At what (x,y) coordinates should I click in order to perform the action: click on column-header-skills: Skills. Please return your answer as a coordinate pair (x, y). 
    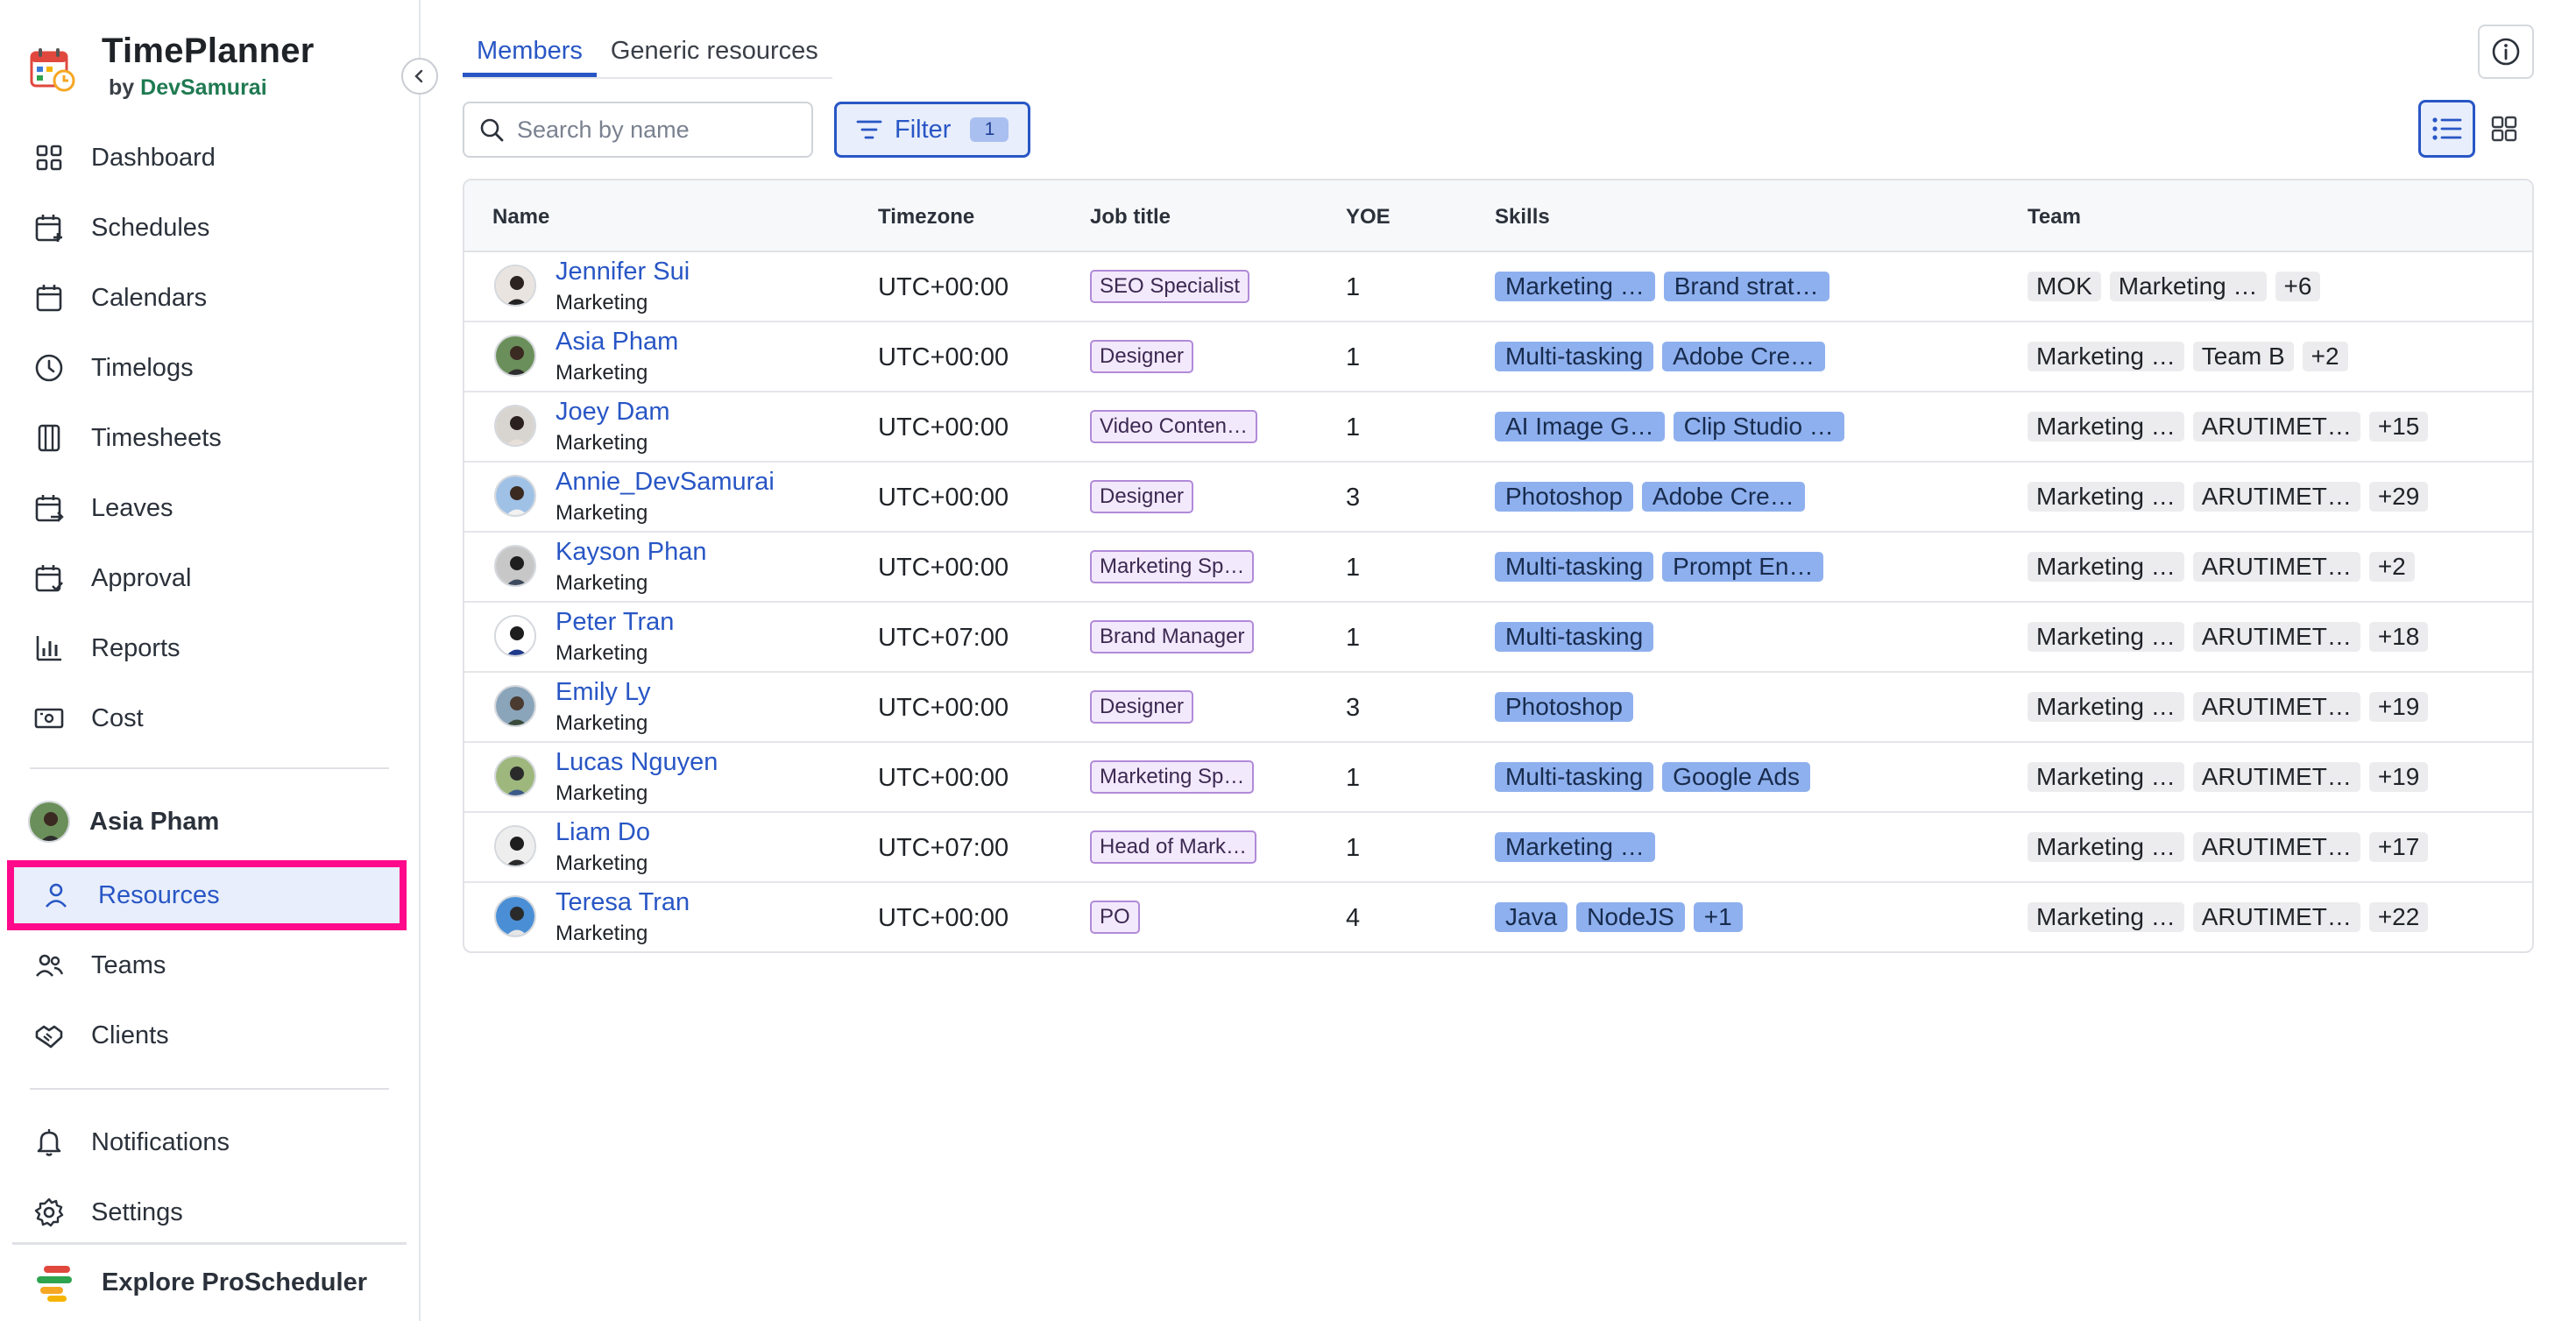
    Looking at the image, I should click on (1522, 218).